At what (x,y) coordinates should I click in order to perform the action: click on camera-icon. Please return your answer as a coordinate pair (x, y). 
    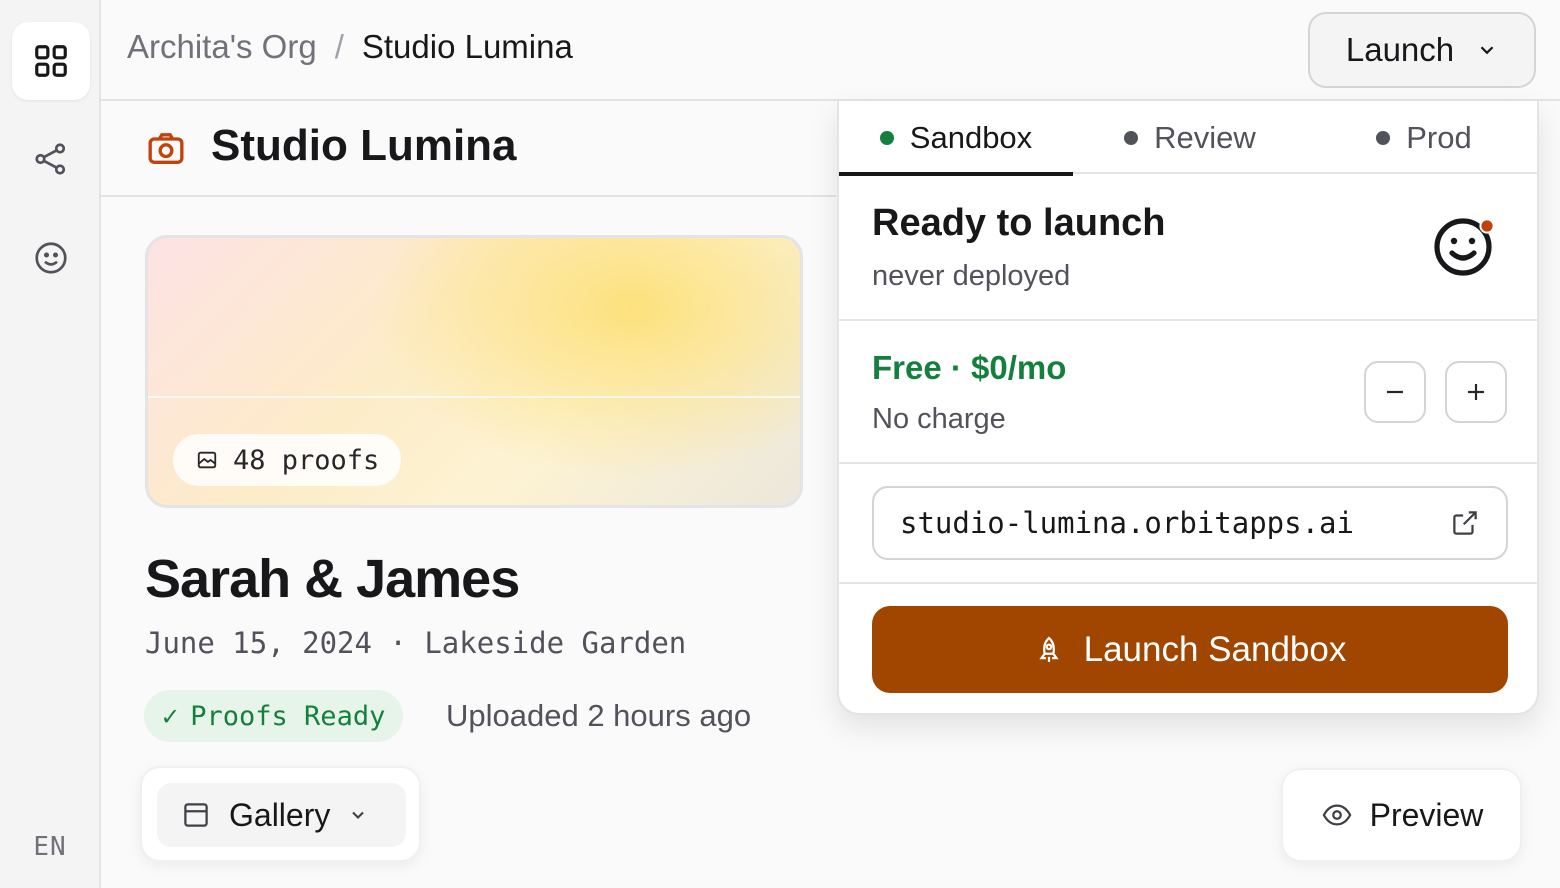
    Looking at the image, I should click on (166, 148).